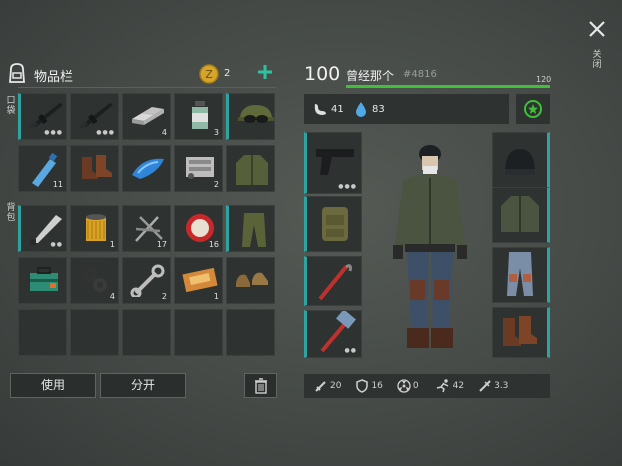  I want to click on split-button: 分开, so click(143, 385).